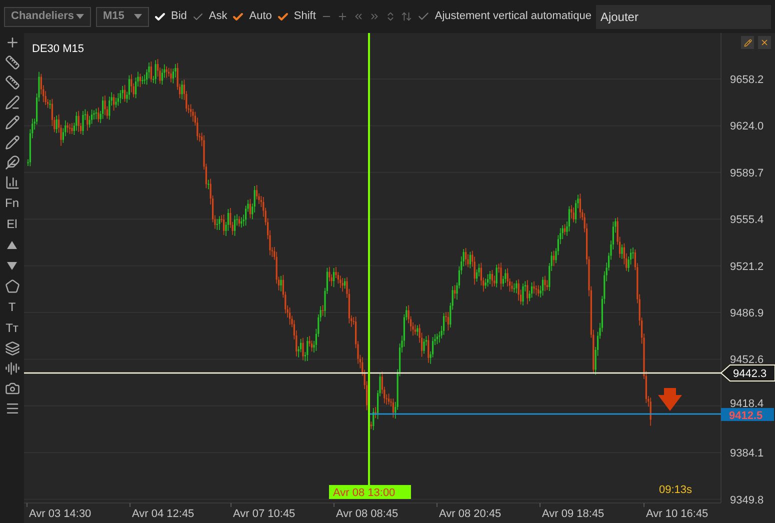 The width and height of the screenshot is (775, 523). I want to click on price-tick: 9349.8, so click(747, 500).